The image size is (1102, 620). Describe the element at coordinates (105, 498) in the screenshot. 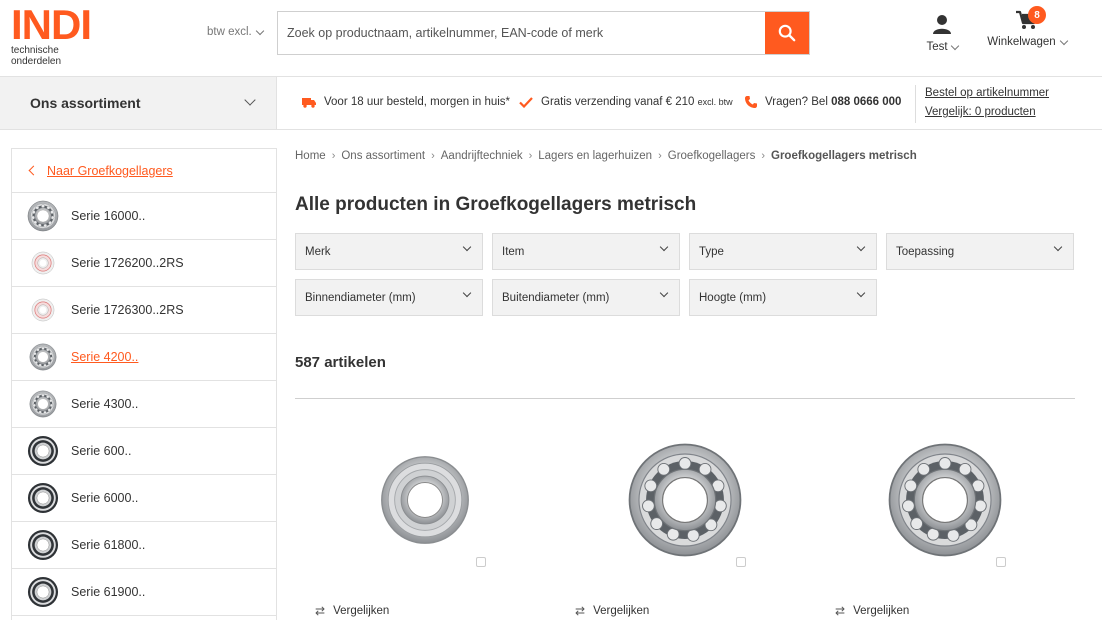

I see `sidebar-item-label: Serie 6000..` at that location.